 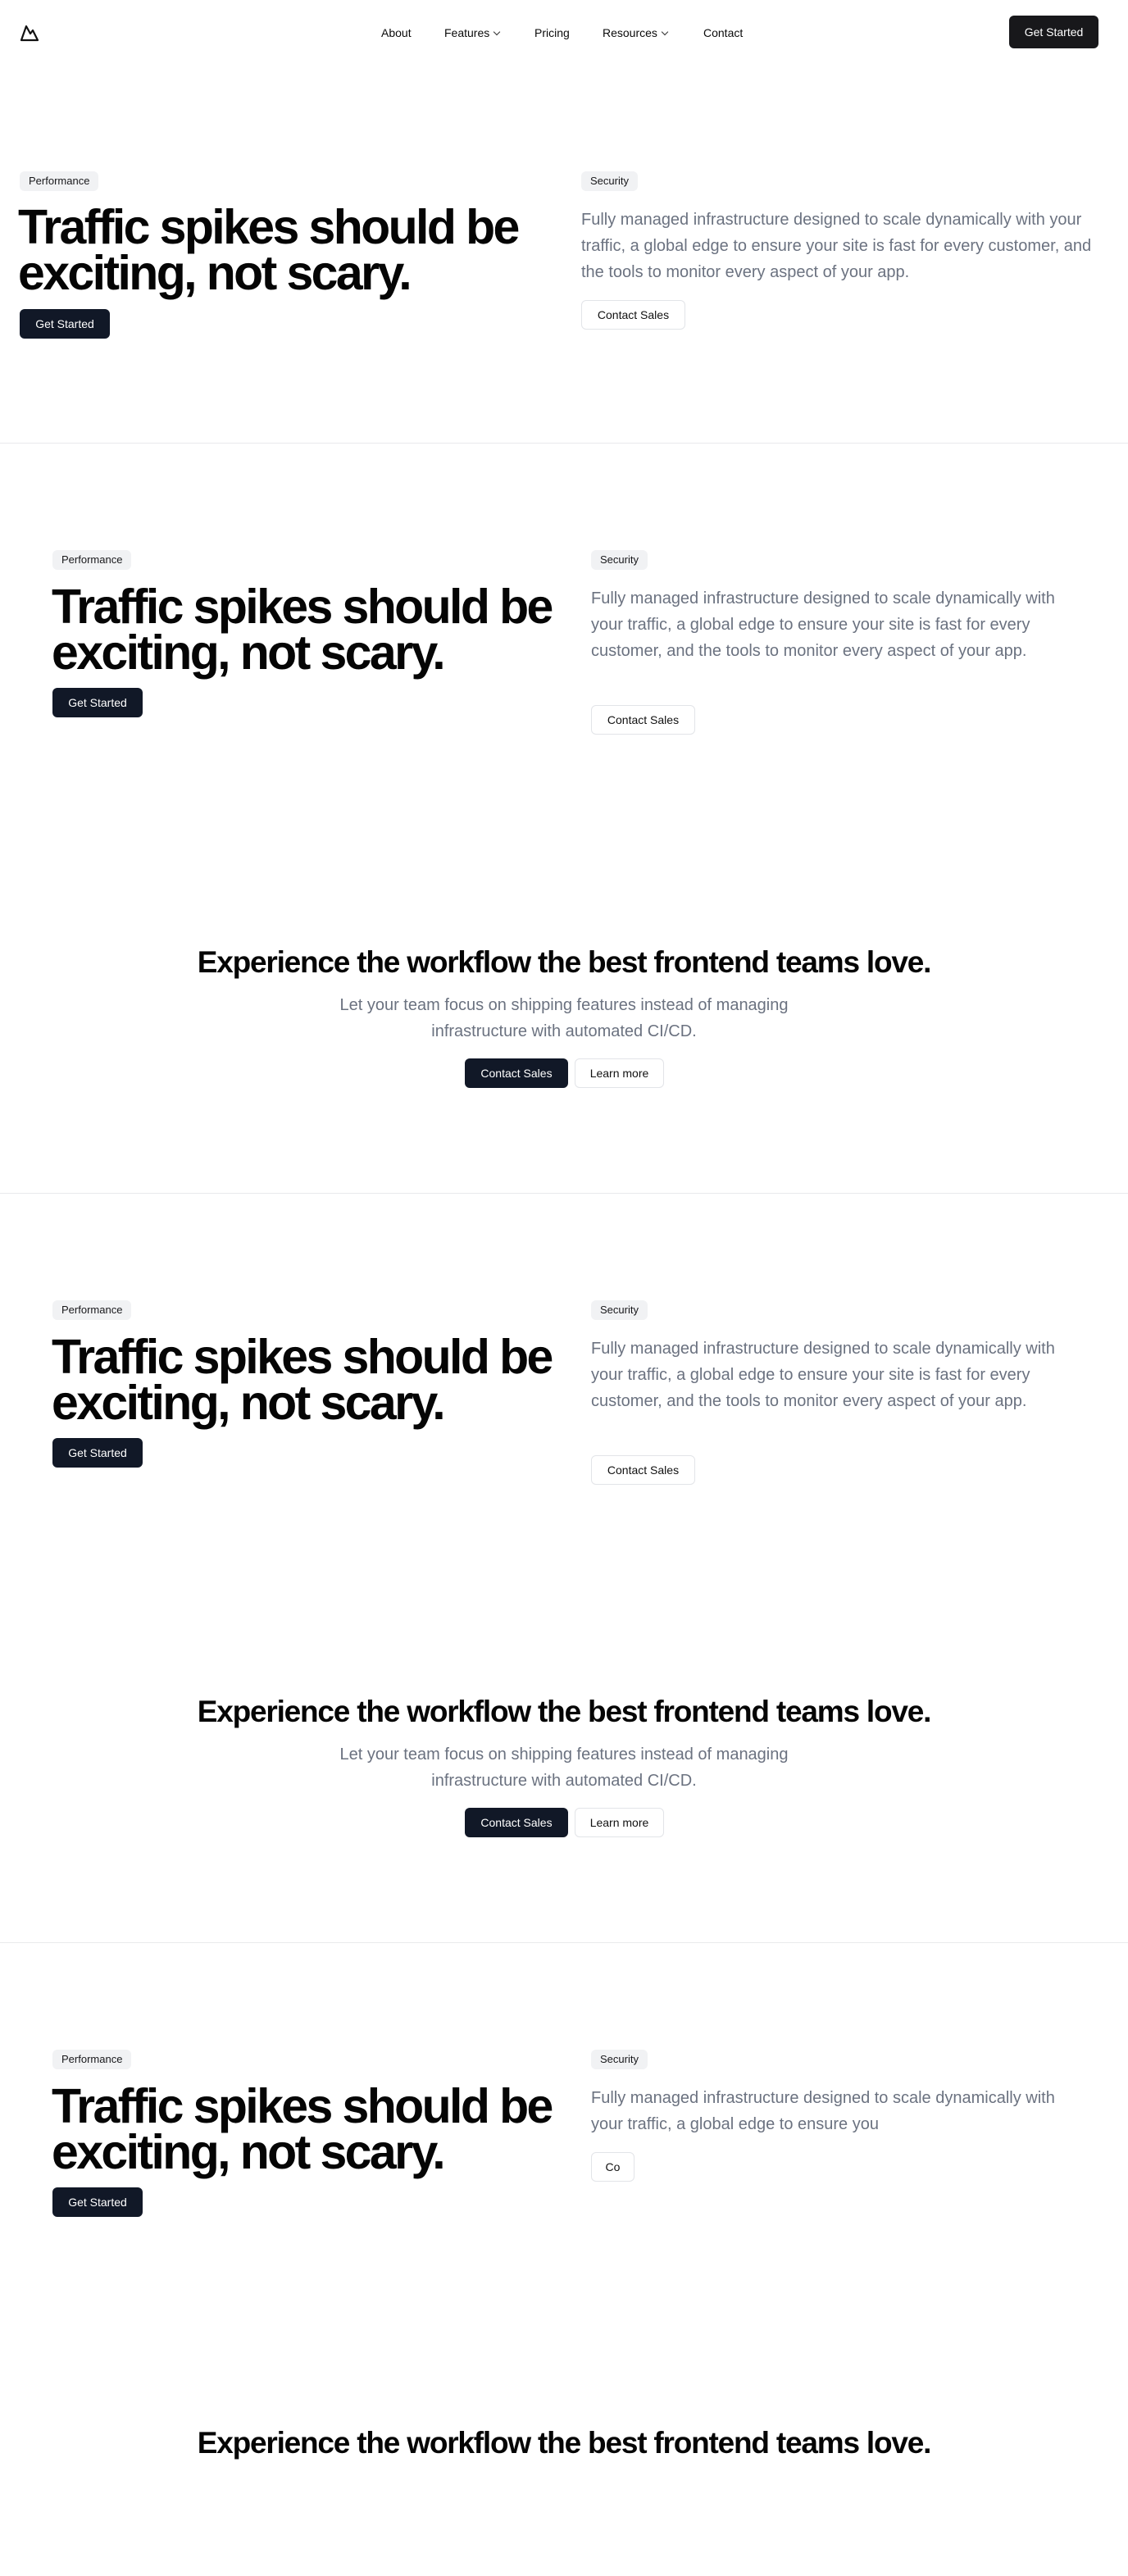 I want to click on nav-links: About Features Pricing Resources Contact, so click(x=564, y=33).